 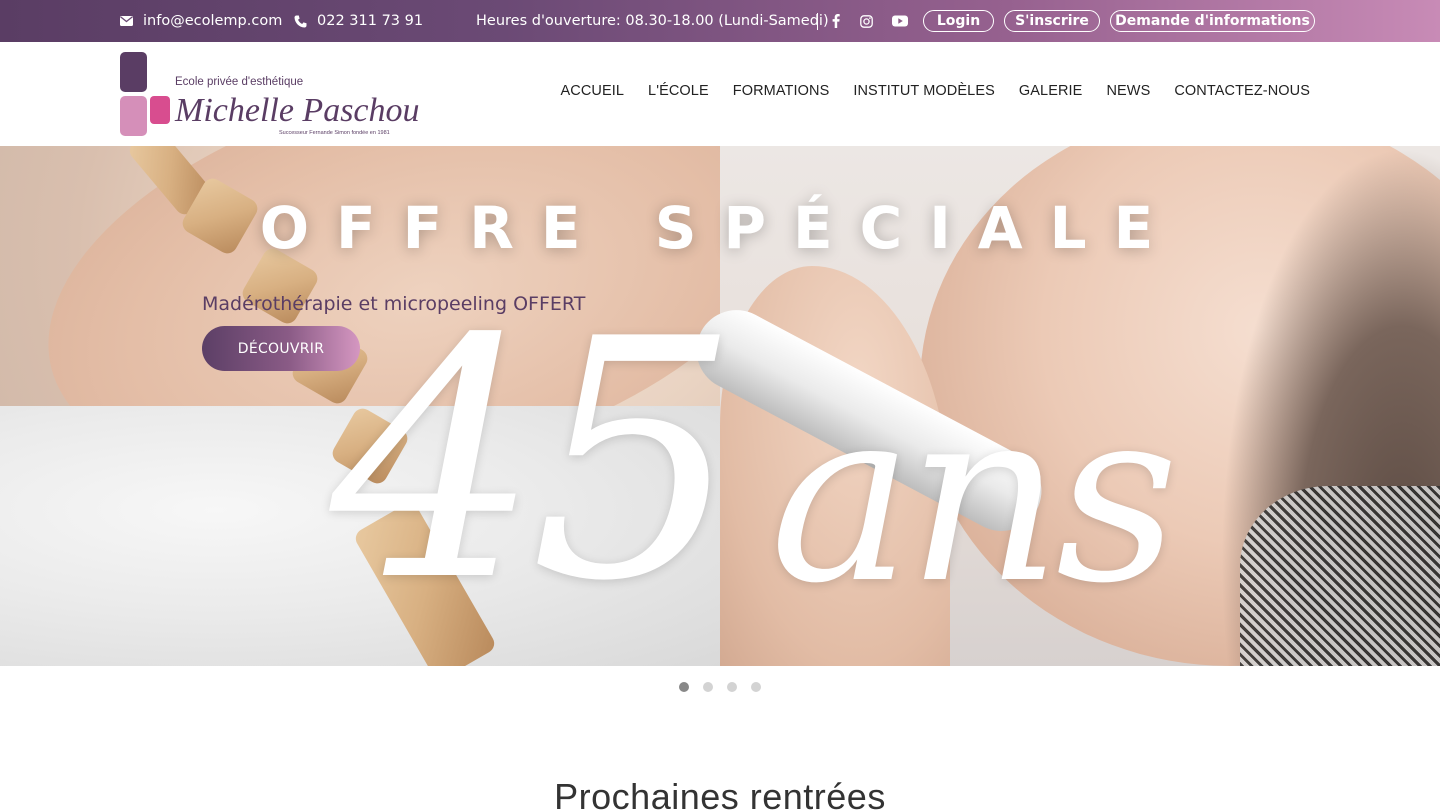 What do you see at coordinates (817, 21) in the screenshot?
I see `topbar-divider` at bounding box center [817, 21].